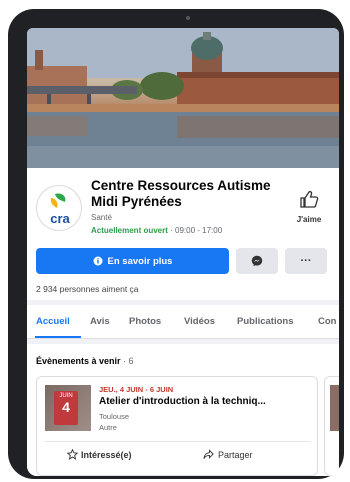 The height and width of the screenshot is (482, 350). Describe the element at coordinates (58, 337) in the screenshot. I see `active-tab-indicator` at that location.